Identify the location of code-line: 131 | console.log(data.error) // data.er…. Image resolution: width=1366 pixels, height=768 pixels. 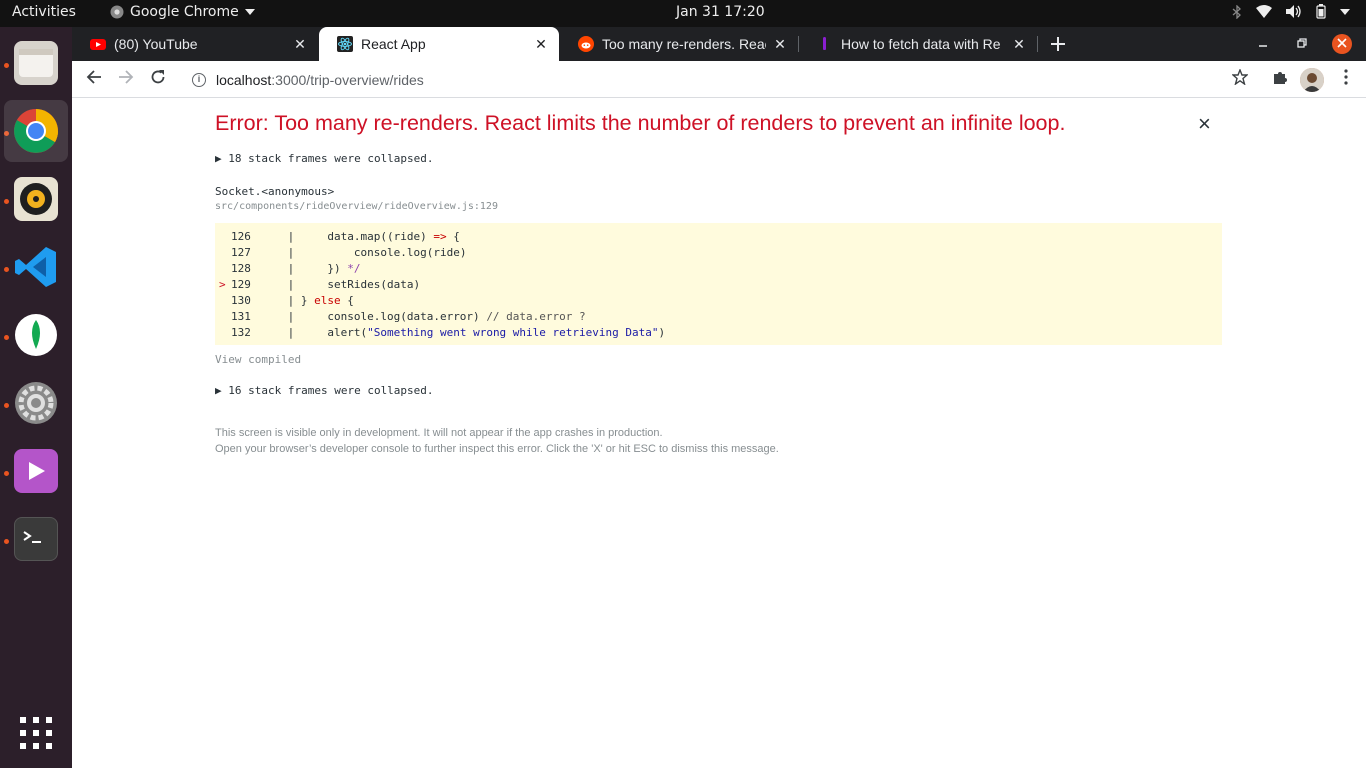
(720, 318).